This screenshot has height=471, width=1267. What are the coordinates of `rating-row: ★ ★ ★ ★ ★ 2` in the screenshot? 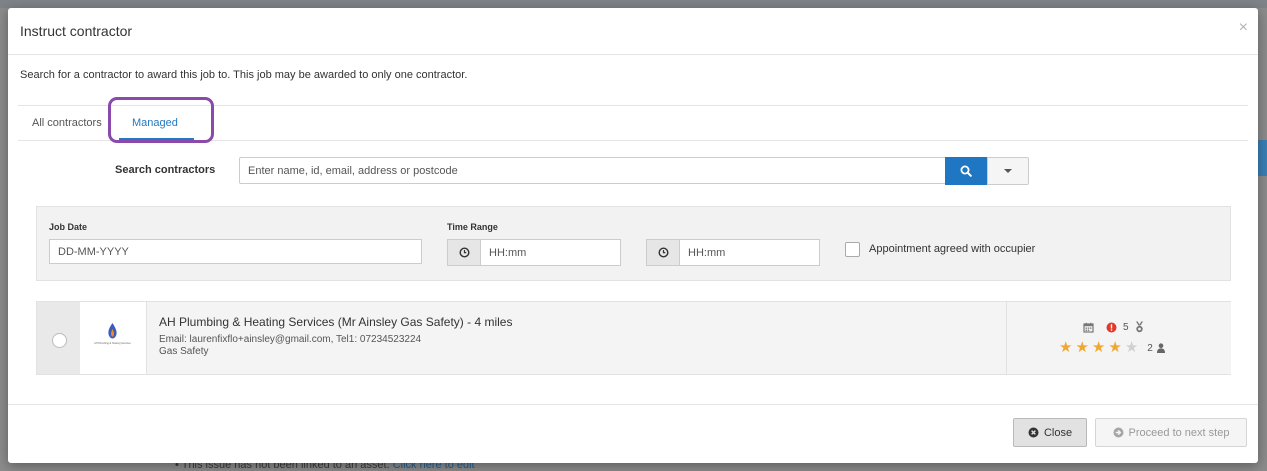 It's located at (1112, 347).